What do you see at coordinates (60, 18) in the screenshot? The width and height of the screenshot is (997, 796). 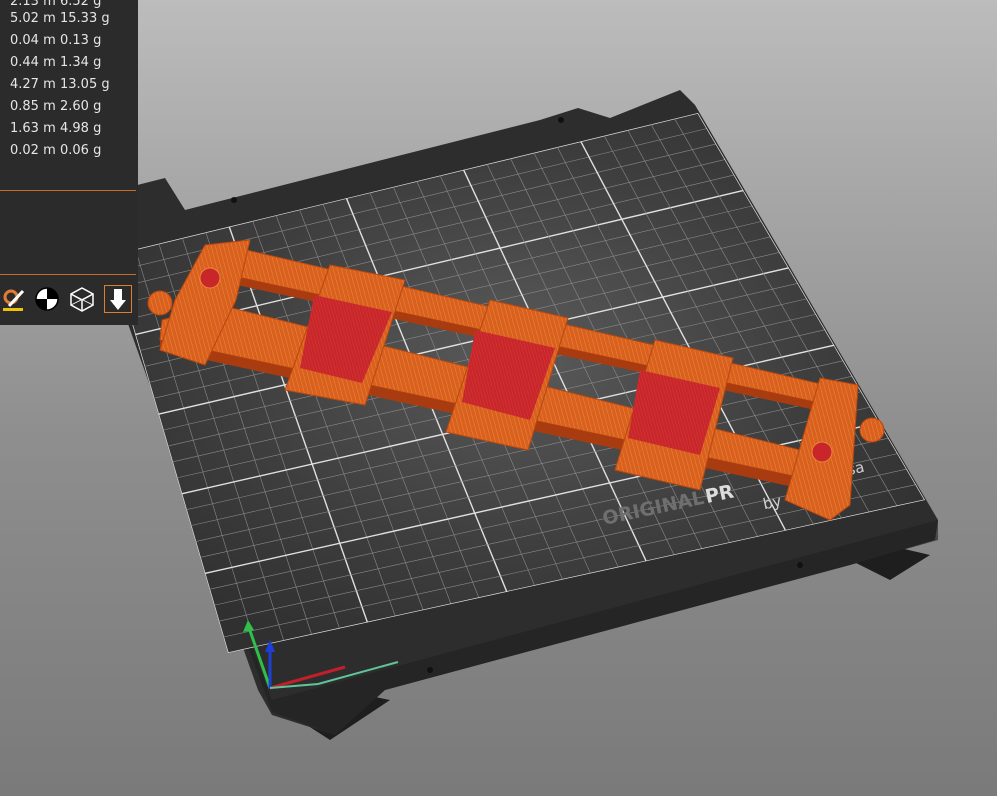 I see `stat-row: 5.02 m 15.33 g` at bounding box center [60, 18].